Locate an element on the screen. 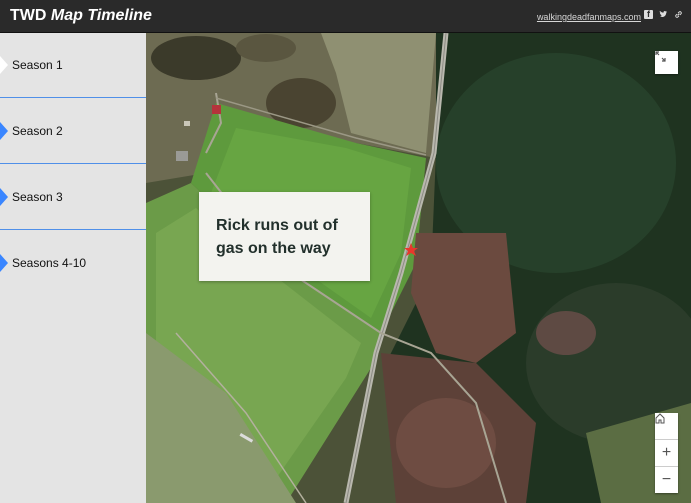 The width and height of the screenshot is (691, 503). sidebar-item-label: Seasons 4-10 is located at coordinates (49, 263).